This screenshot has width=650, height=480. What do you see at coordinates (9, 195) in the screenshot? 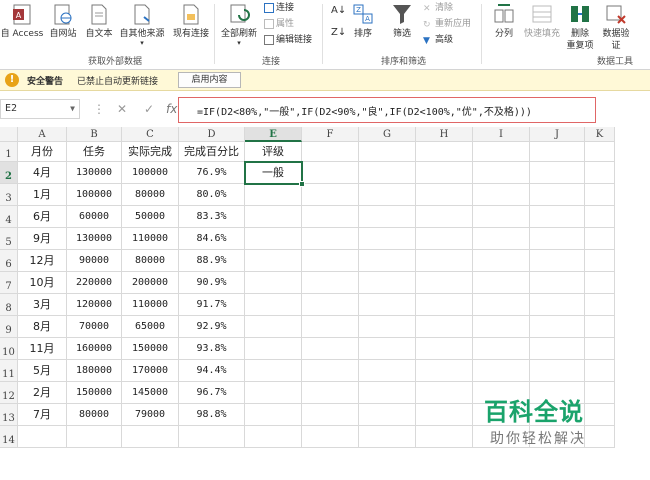
I see `row-header-3: 3` at bounding box center [9, 195].